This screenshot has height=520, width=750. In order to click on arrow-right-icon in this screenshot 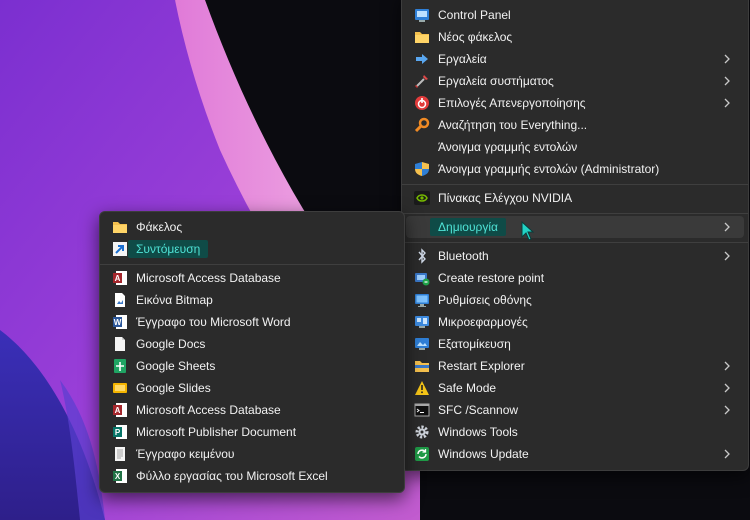, I will do `click(422, 59)`.